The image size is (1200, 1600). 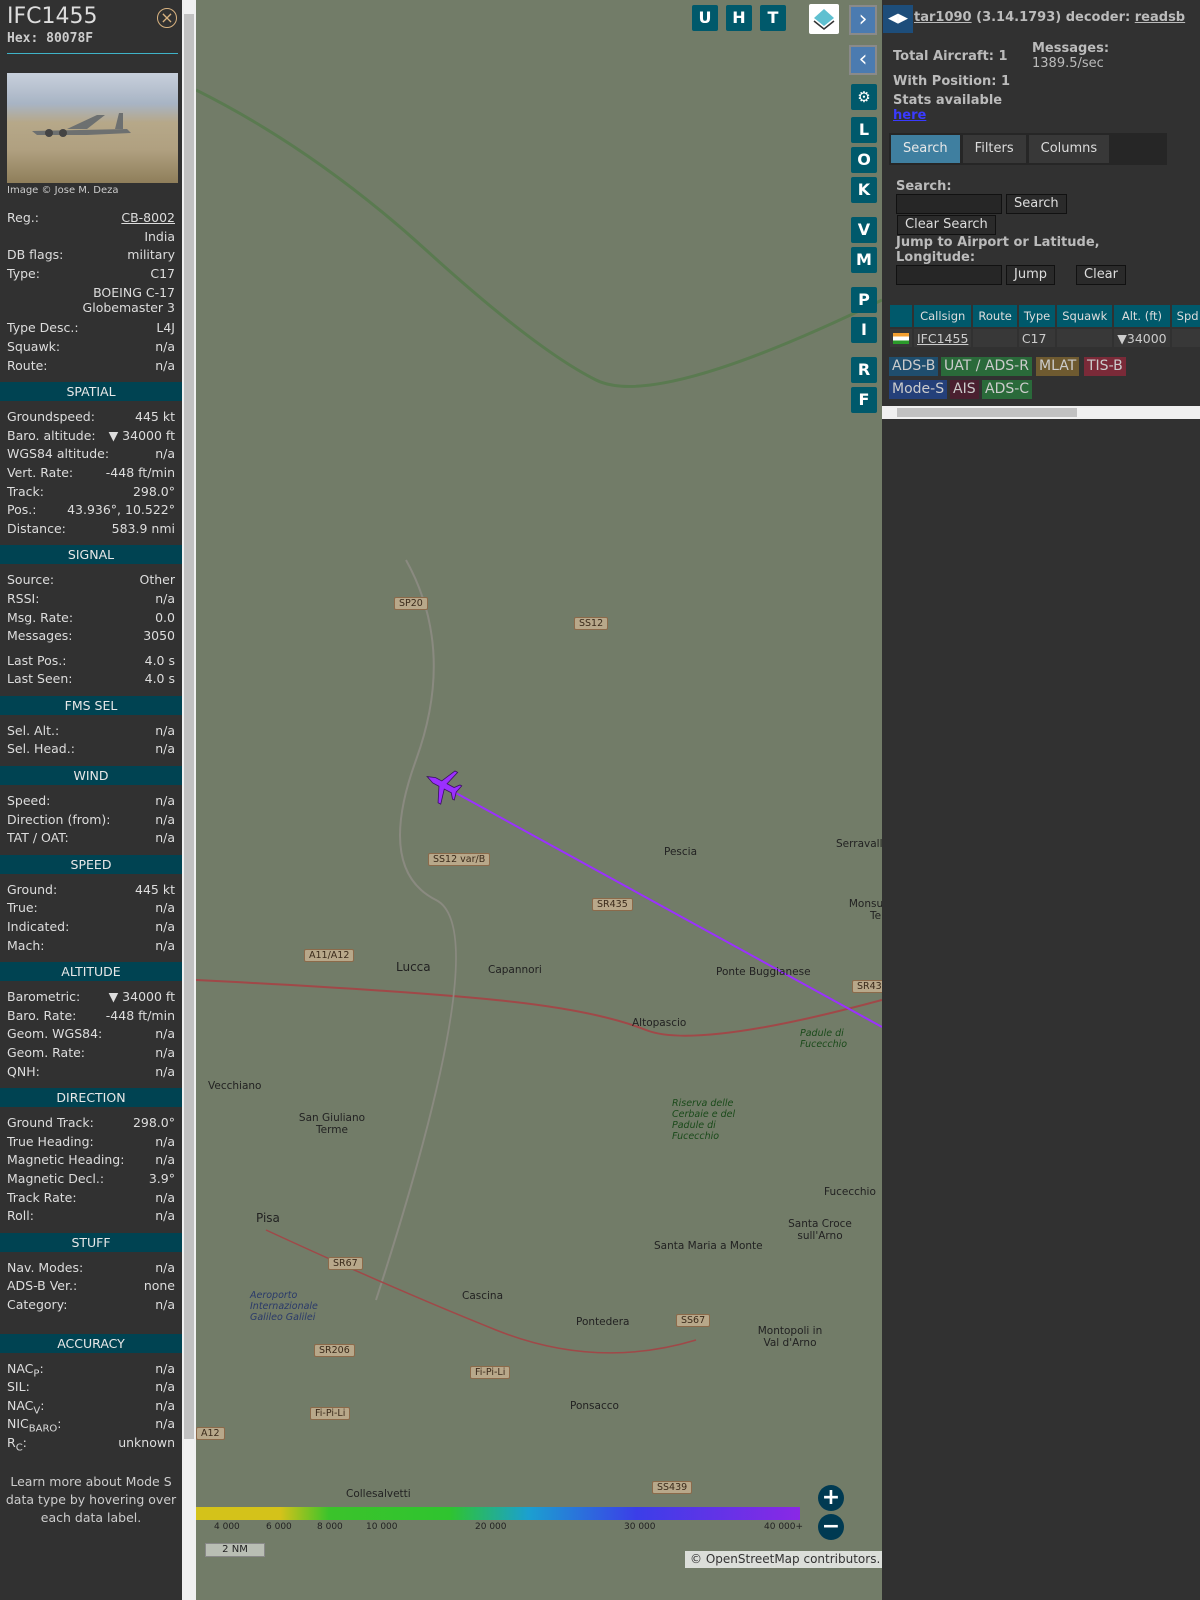 I want to click on info-label: Indicated:, so click(x=38, y=927).